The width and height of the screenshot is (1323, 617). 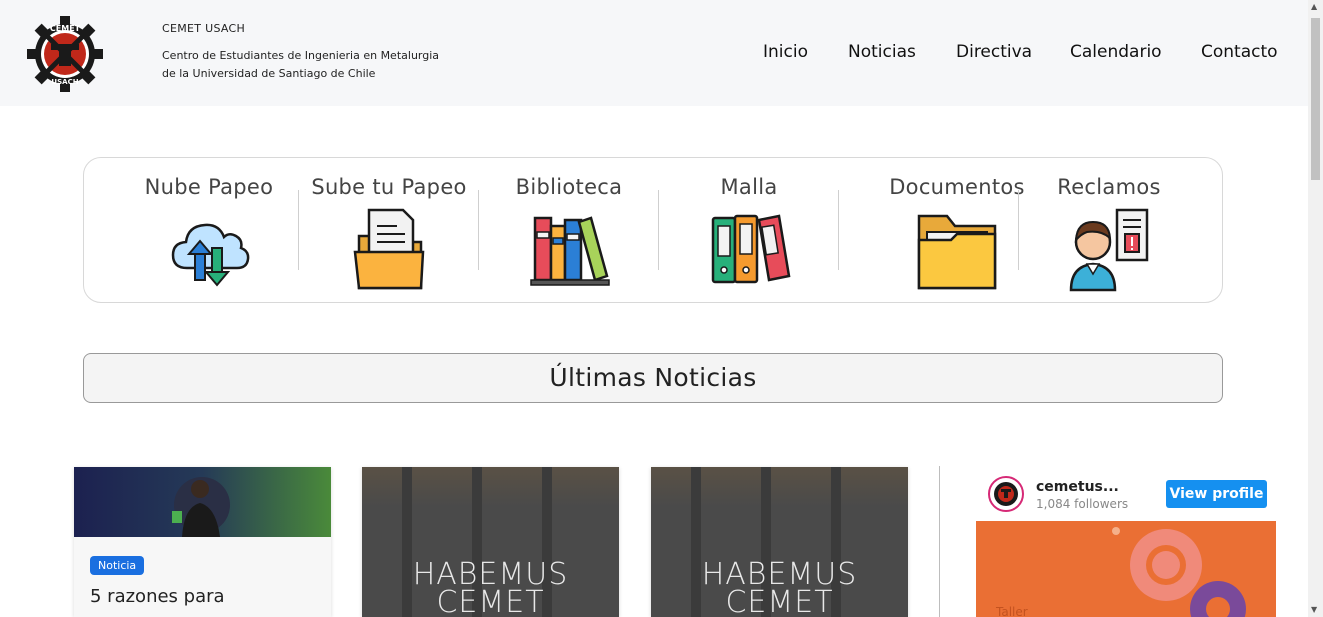 I want to click on instagram-avatar, so click(x=1006, y=494).